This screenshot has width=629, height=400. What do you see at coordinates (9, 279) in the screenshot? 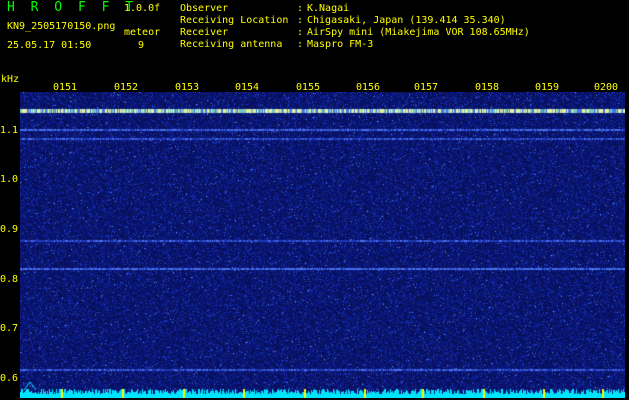
I see `freq-tick-0.8: 0.8` at bounding box center [9, 279].